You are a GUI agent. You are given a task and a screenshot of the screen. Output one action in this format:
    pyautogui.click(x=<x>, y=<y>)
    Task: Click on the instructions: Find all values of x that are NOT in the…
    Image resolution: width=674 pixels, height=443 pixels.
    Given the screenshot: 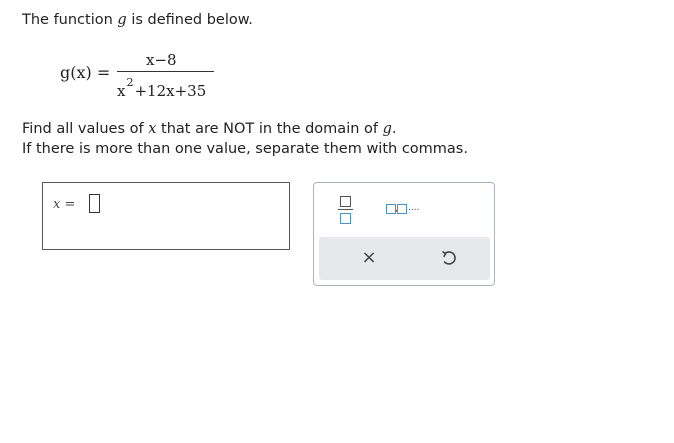 What is the action you would take?
    pyautogui.click(x=245, y=139)
    